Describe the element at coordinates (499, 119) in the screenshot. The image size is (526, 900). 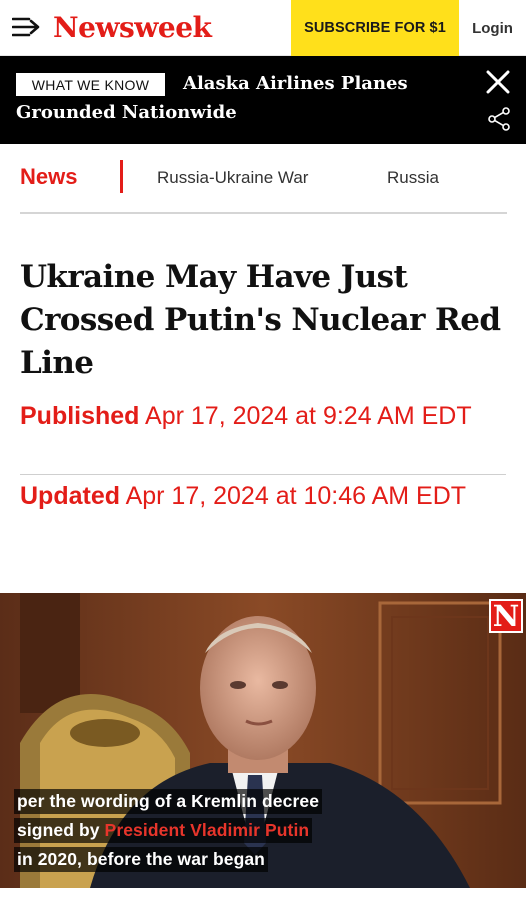
I see `share-icon` at that location.